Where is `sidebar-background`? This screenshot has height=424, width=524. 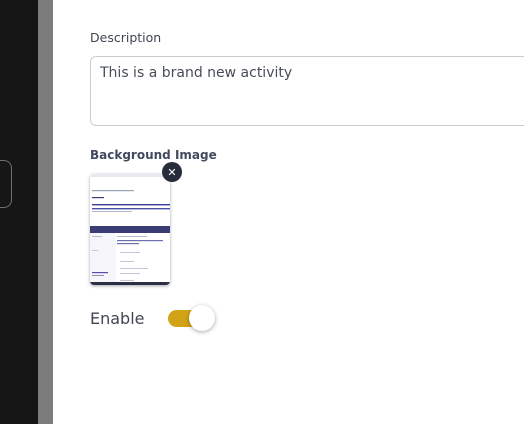
sidebar-background is located at coordinates (19, 212).